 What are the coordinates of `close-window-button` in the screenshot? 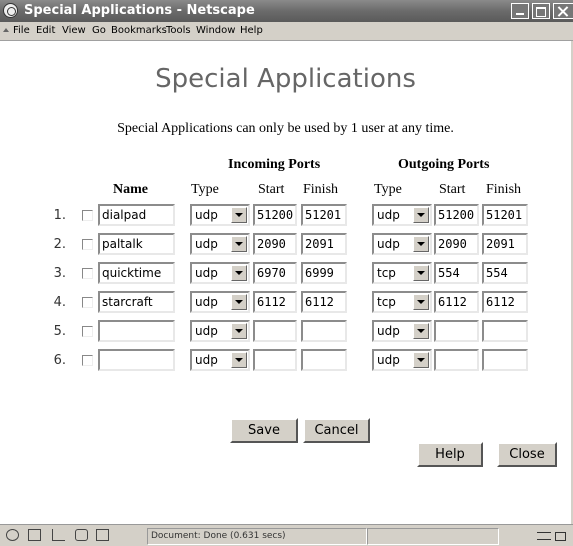 It's located at (563, 11).